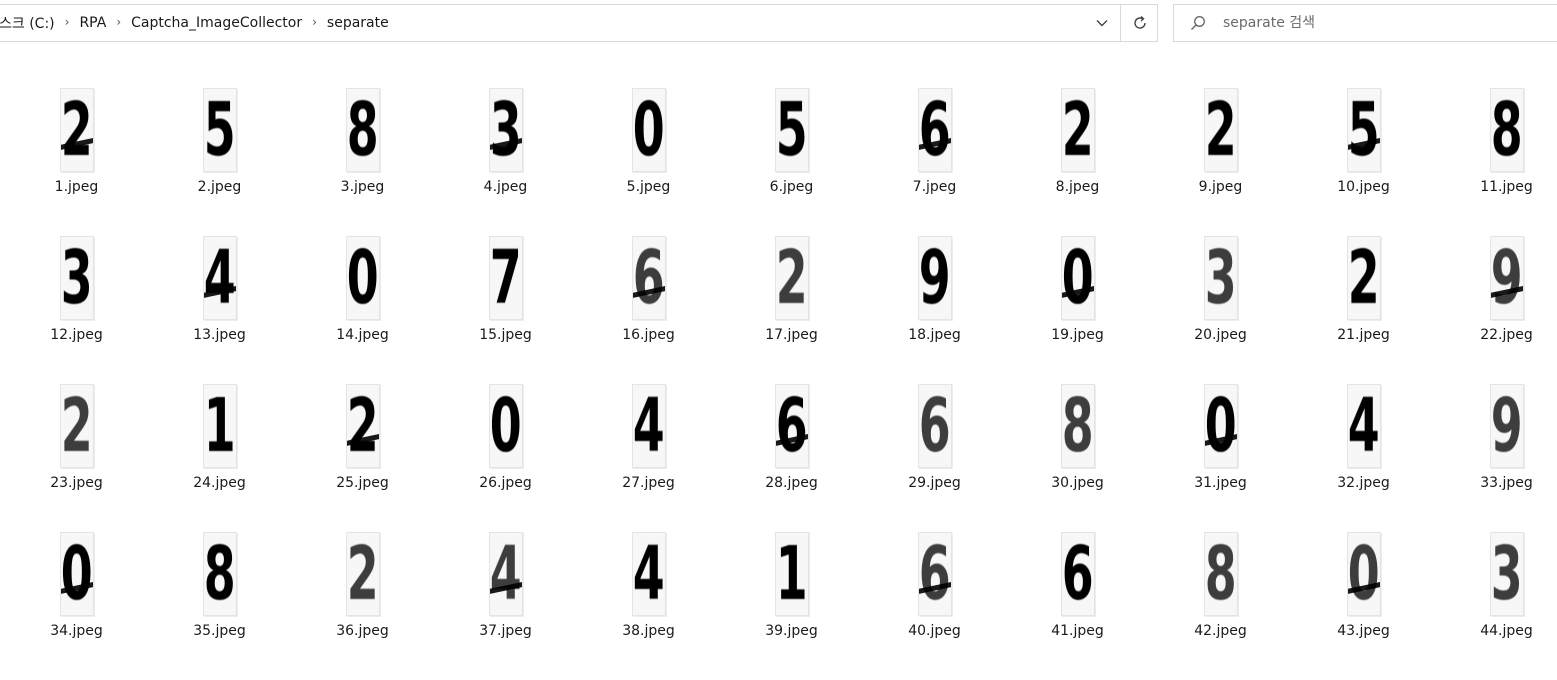  I want to click on file-thumbnail: 5, so click(219, 130).